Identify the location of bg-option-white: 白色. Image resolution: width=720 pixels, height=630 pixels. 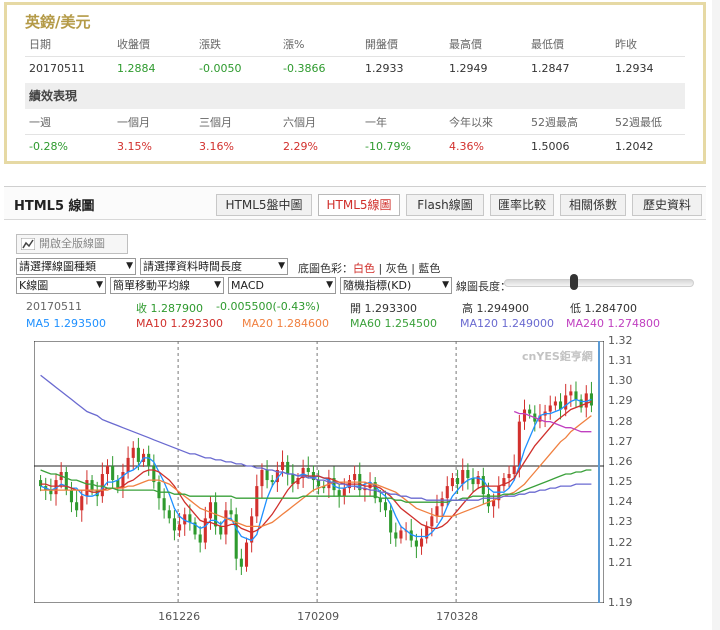
(364, 268).